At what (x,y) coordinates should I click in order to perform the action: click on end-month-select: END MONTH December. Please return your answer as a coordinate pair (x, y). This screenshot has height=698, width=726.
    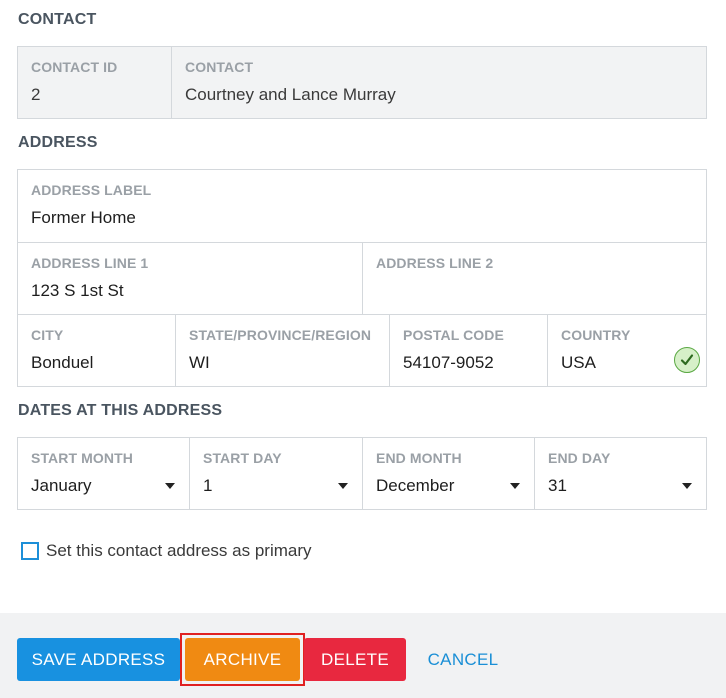
    Looking at the image, I should click on (449, 473).